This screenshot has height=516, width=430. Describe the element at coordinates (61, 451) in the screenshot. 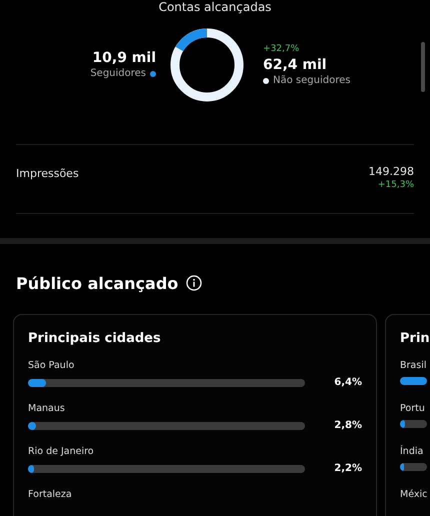

I see `bar-label: Rio de Janeiro` at that location.